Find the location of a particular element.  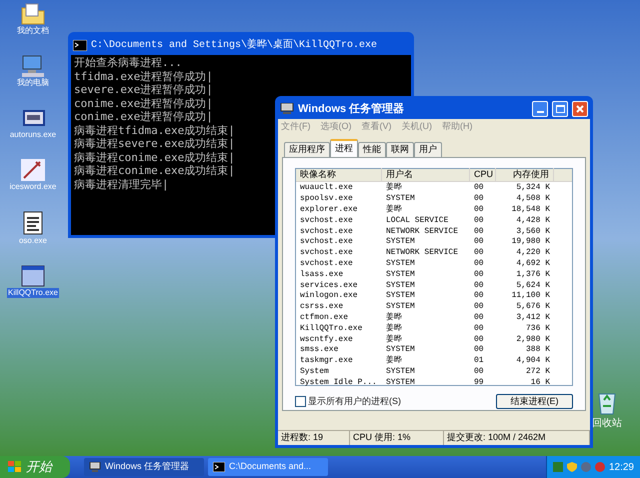

table-cell-text: 19,980 K is located at coordinates (530, 242).